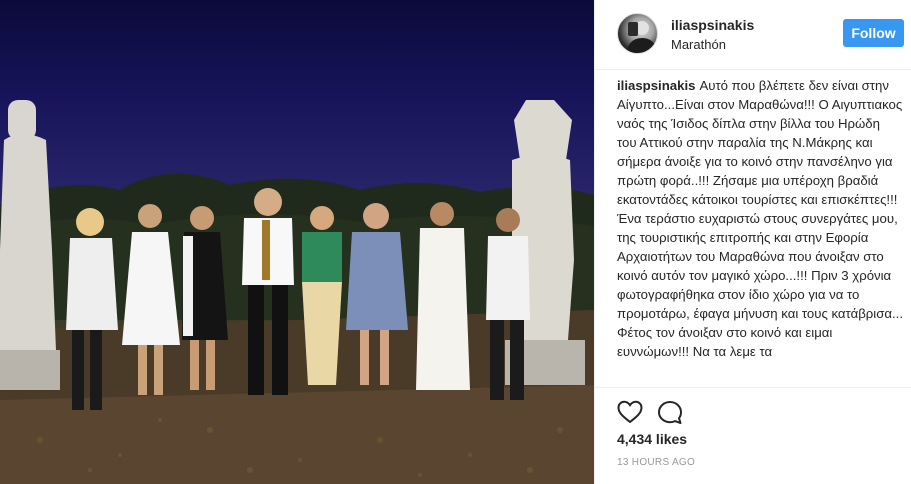  Describe the element at coordinates (630, 412) in the screenshot. I see `heart-icon` at that location.